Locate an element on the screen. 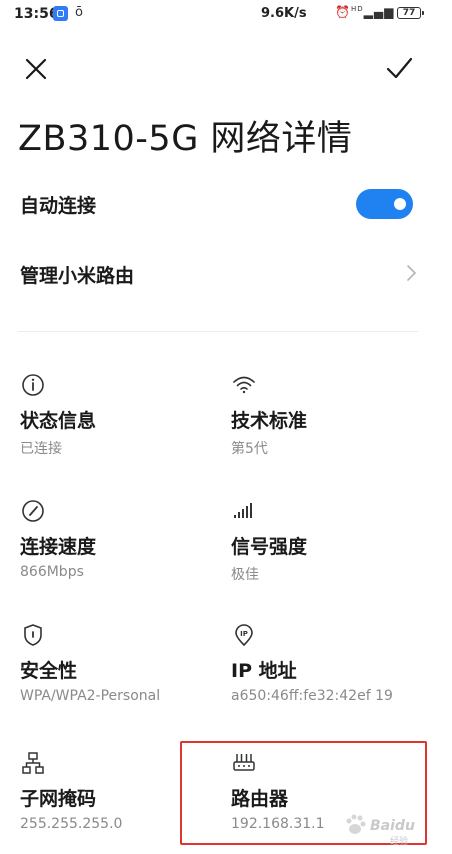  signal-strength-title: 信号强度 is located at coordinates (269, 547).